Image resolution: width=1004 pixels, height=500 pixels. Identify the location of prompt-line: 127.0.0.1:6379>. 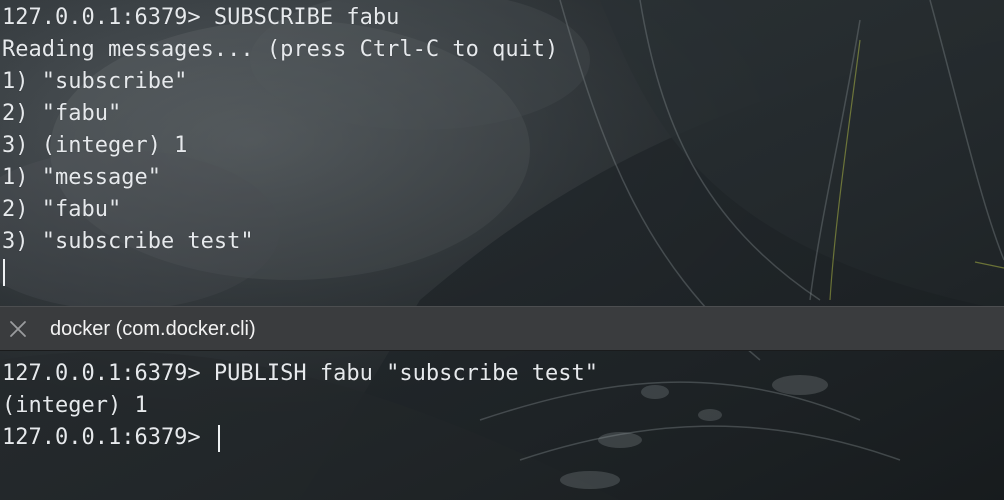
(111, 438).